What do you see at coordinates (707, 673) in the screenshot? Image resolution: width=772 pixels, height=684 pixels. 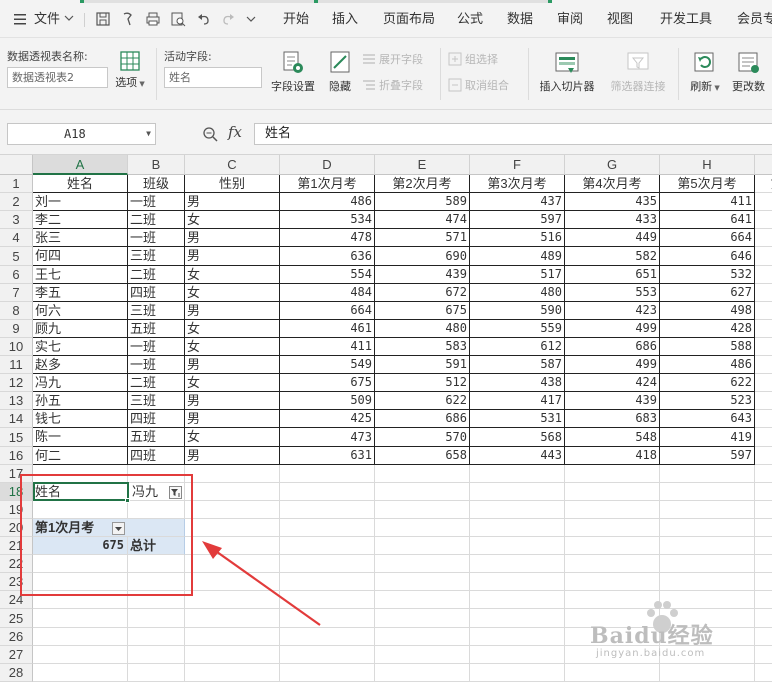 I see `cell-h28` at bounding box center [707, 673].